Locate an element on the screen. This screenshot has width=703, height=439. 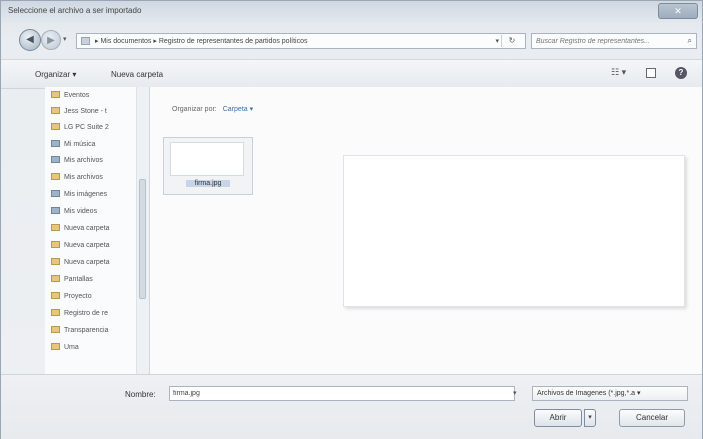
filename-field is located at coordinates (342, 393).